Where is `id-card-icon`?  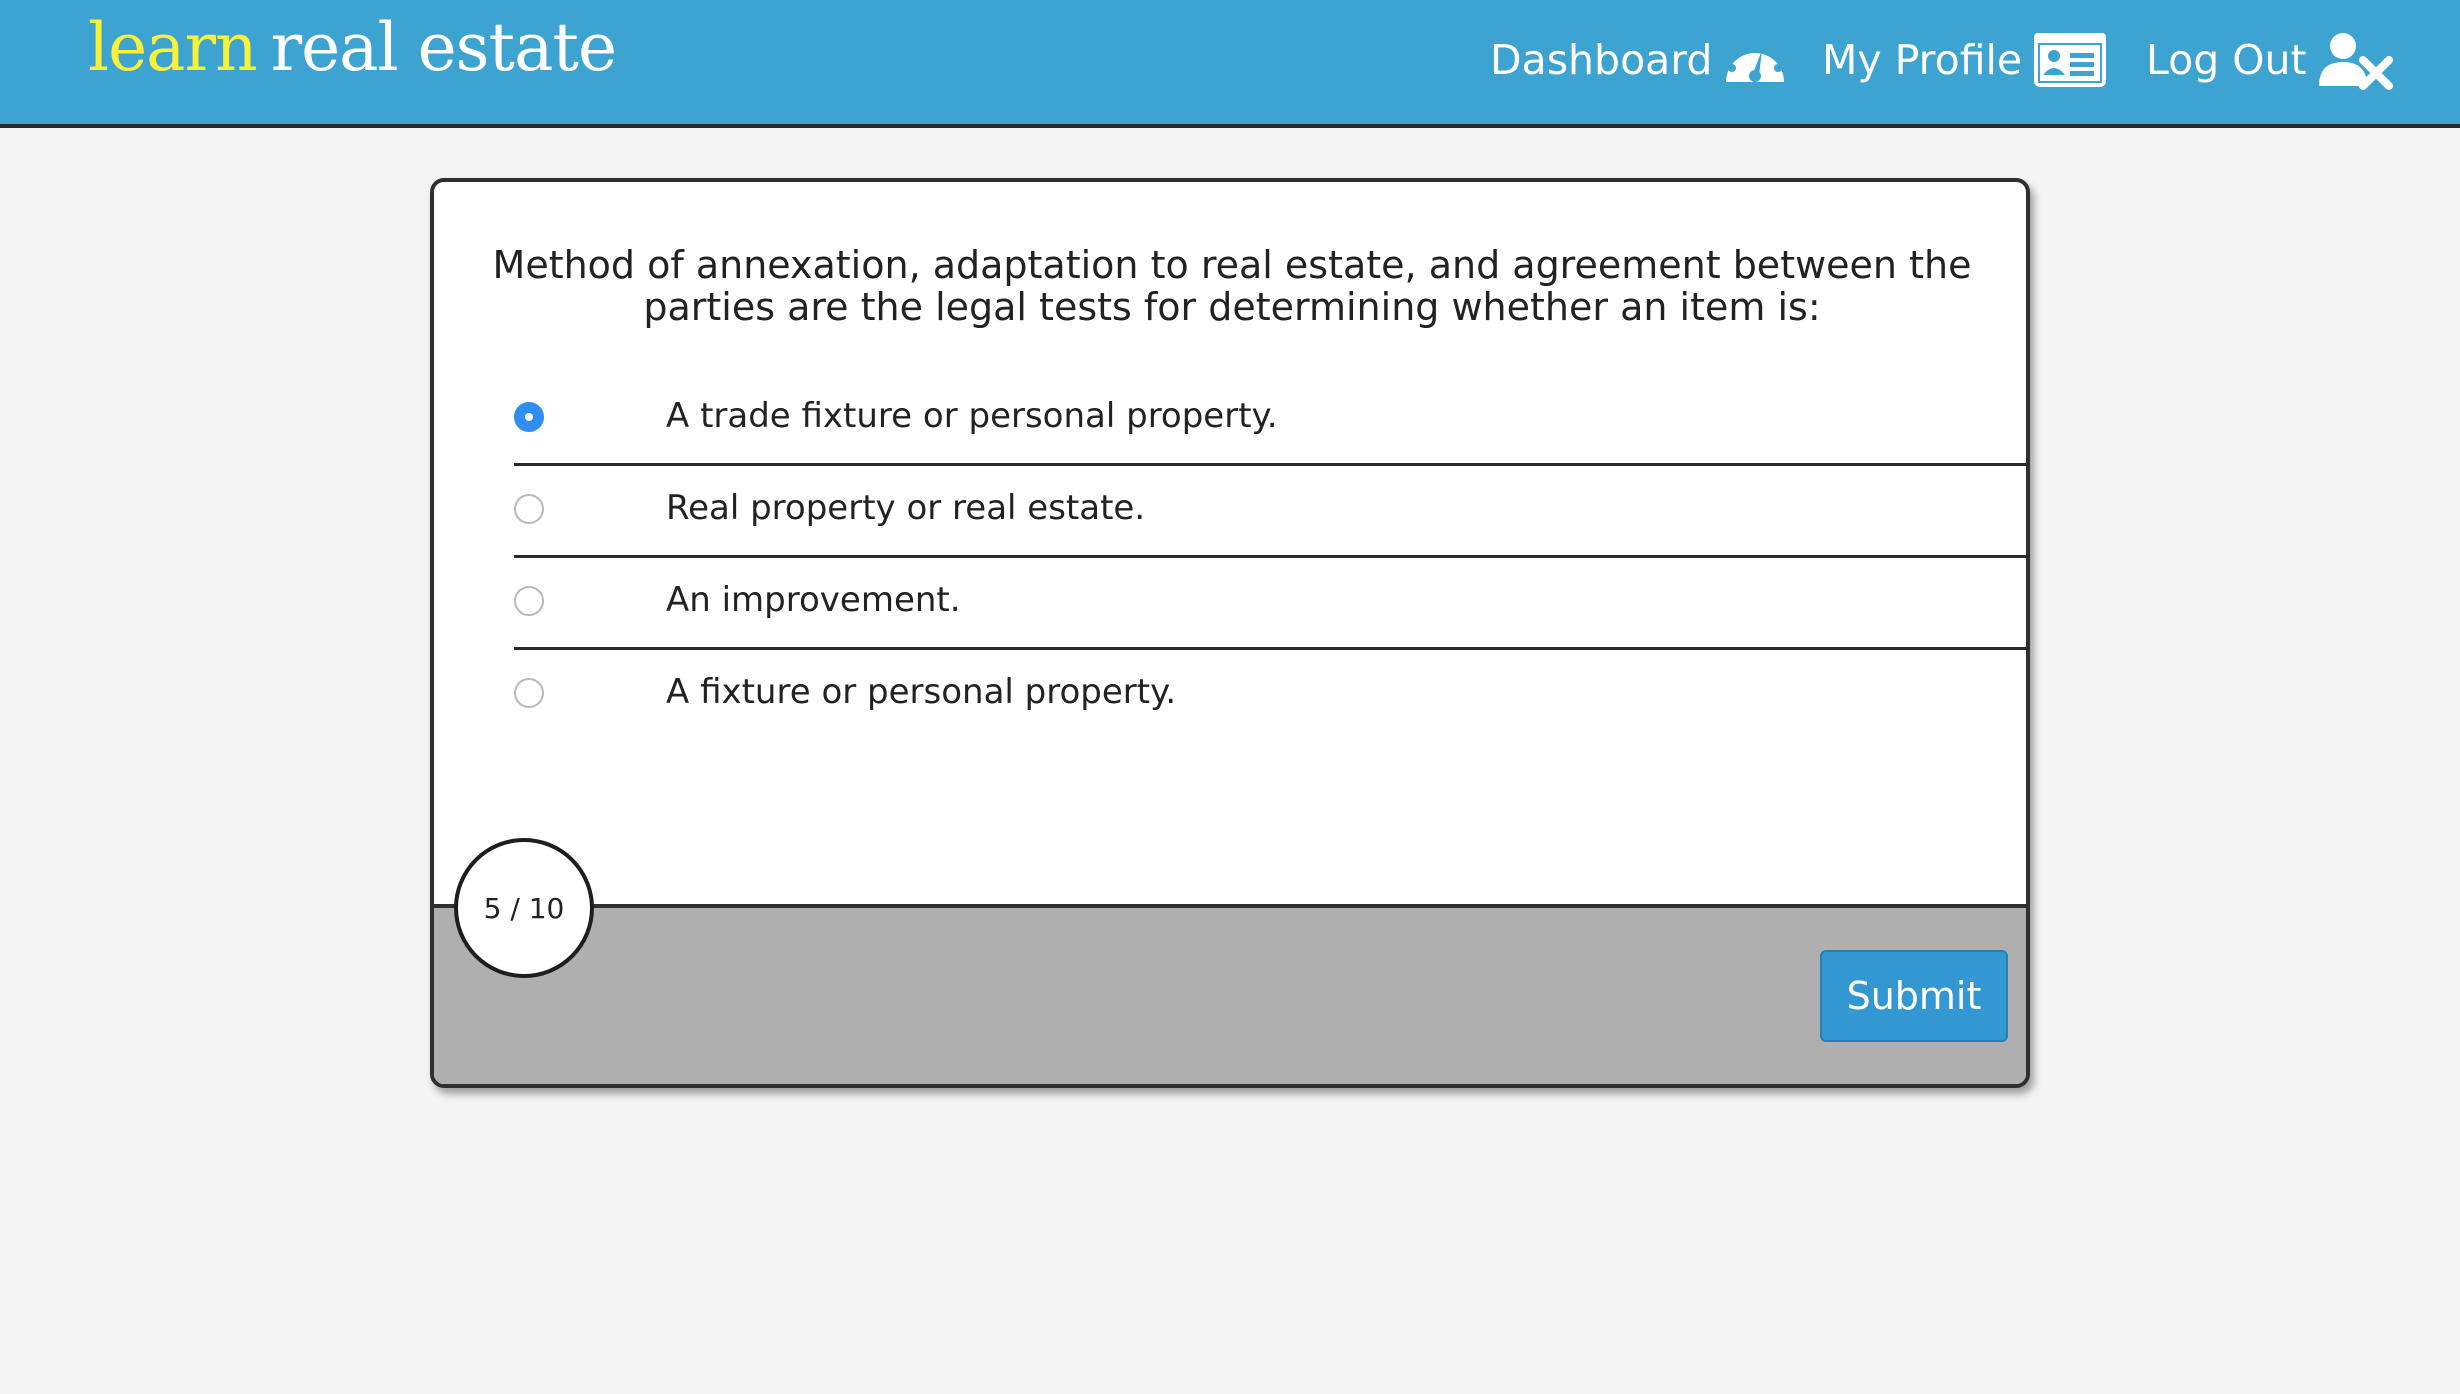 id-card-icon is located at coordinates (2070, 60).